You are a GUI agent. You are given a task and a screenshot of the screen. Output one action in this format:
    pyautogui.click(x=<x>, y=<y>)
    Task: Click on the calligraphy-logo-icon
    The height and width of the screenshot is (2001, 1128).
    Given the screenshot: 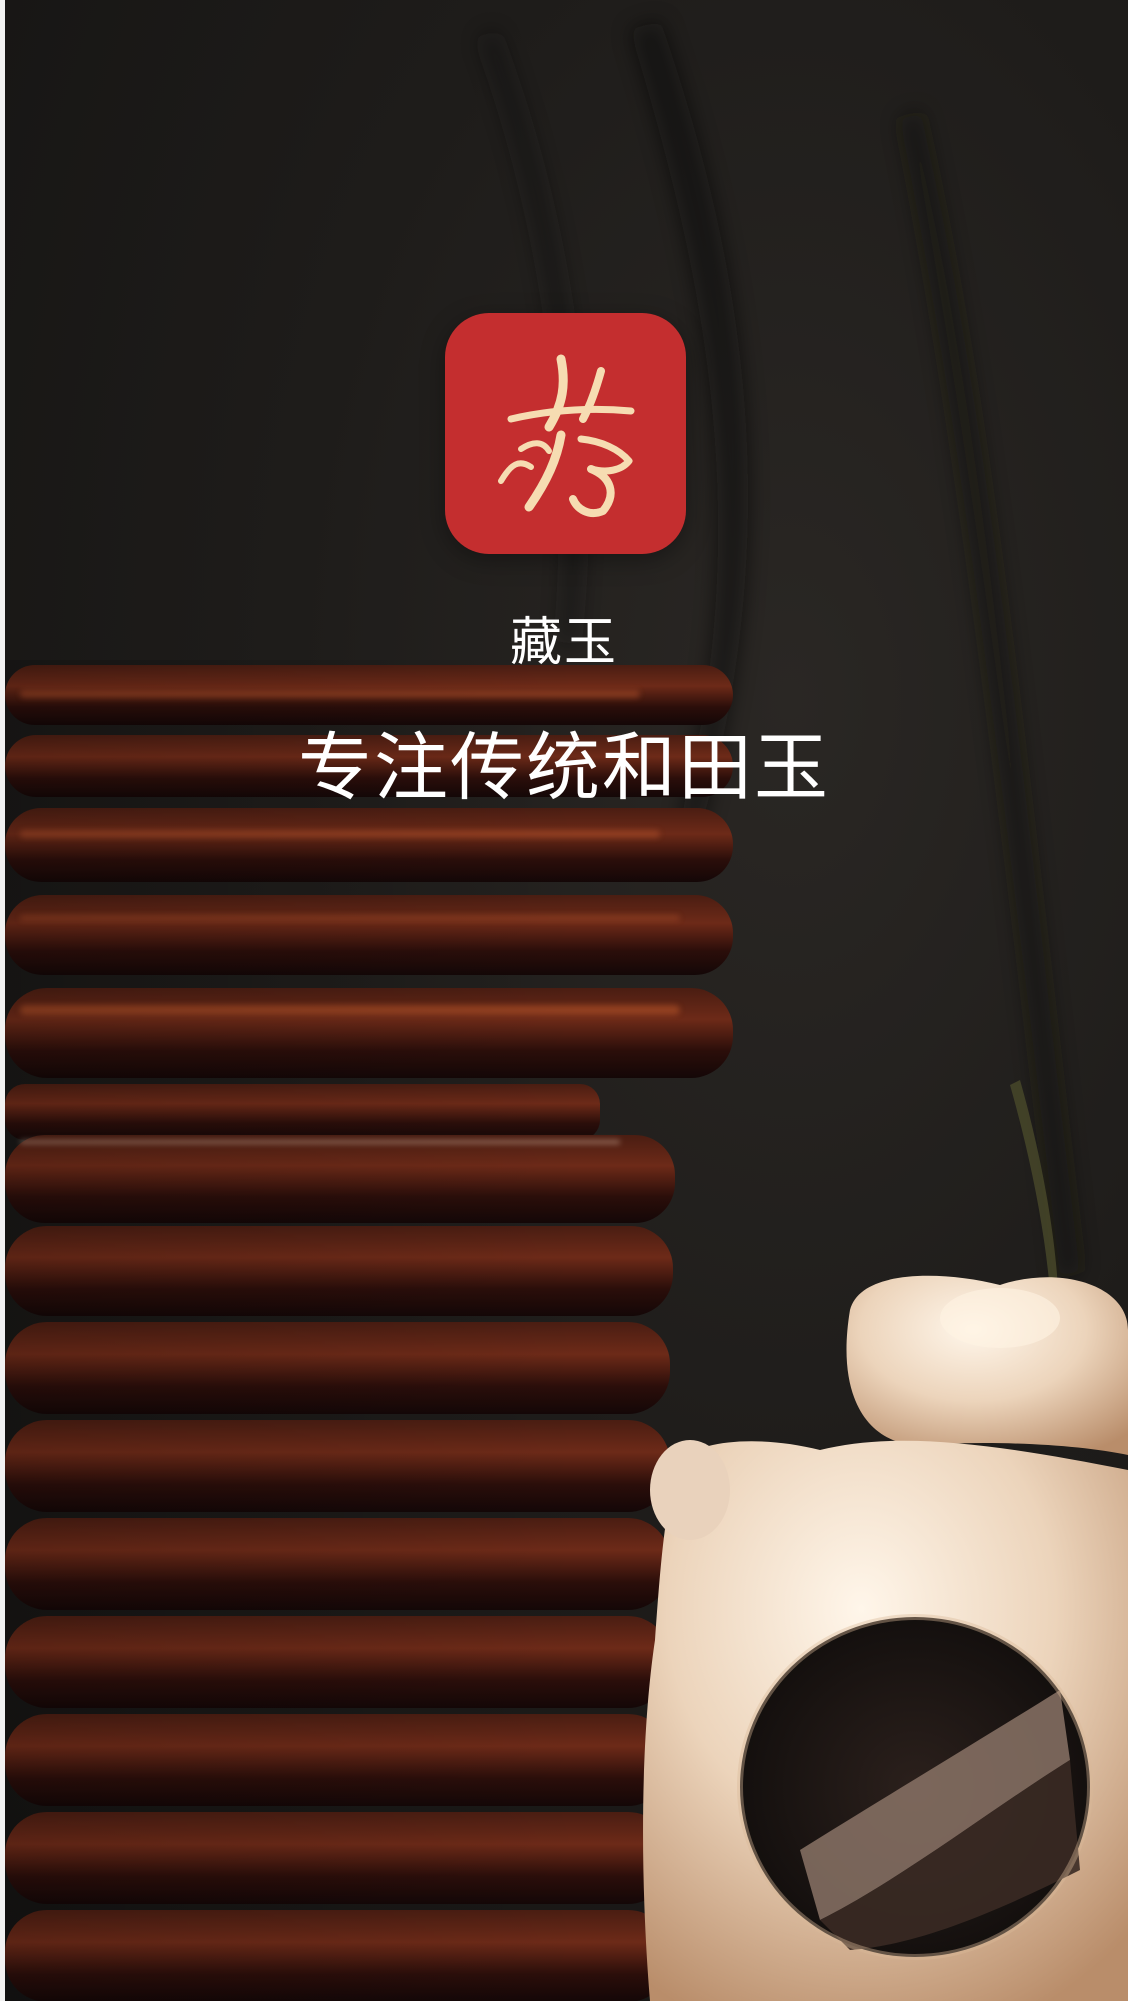 What is the action you would take?
    pyautogui.click(x=565, y=435)
    